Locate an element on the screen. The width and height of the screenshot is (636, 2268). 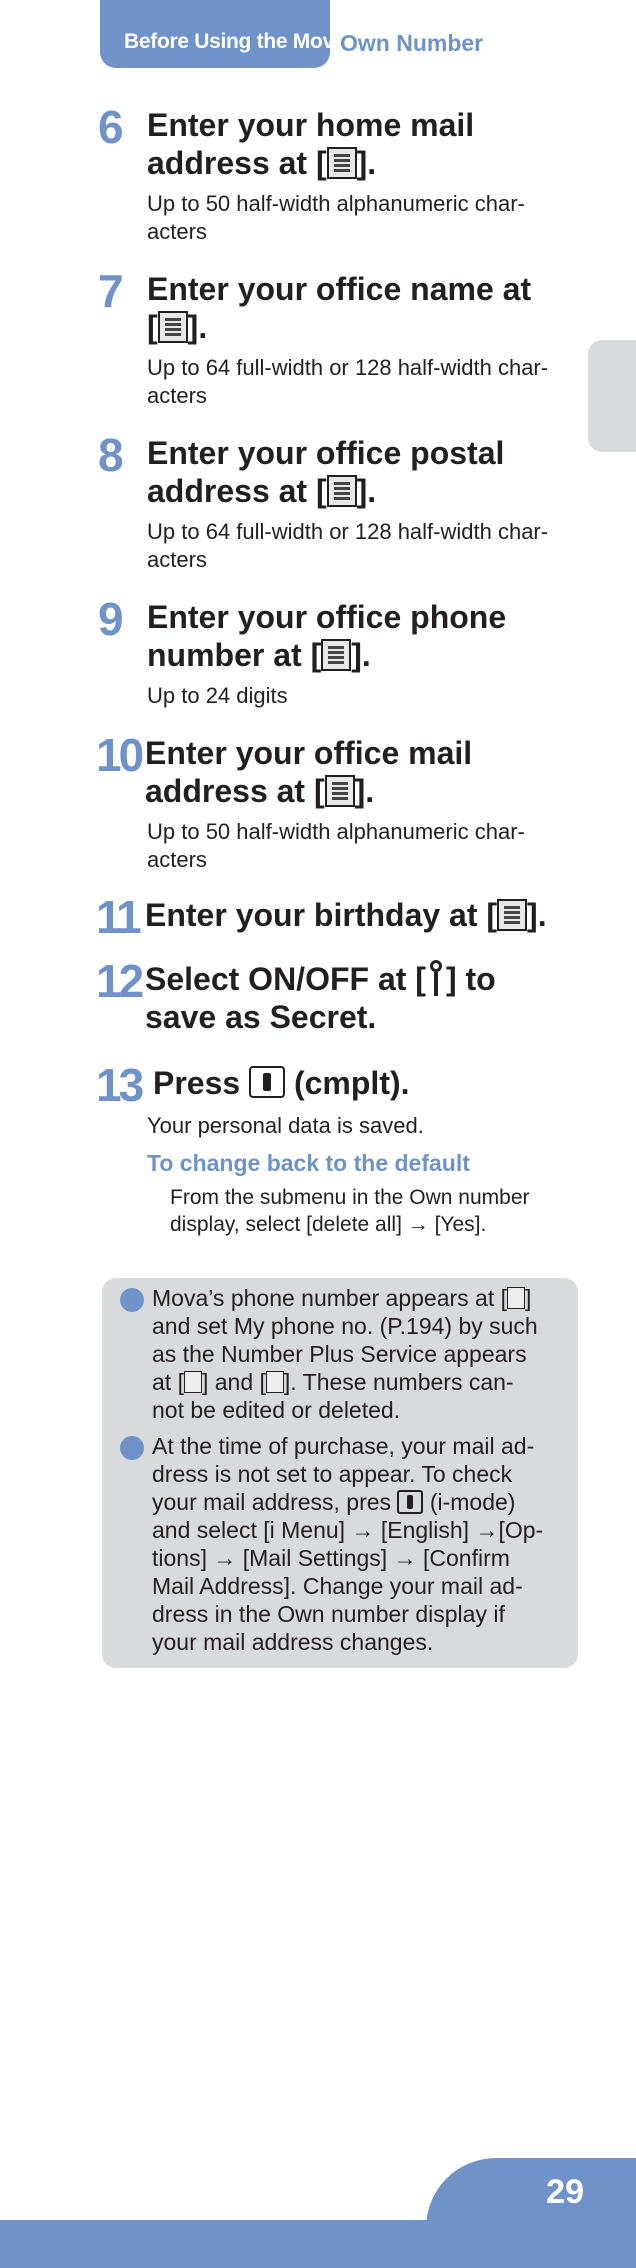
note-text: and select [i Menu] → [English] →[Op- is located at coordinates (348, 1530).